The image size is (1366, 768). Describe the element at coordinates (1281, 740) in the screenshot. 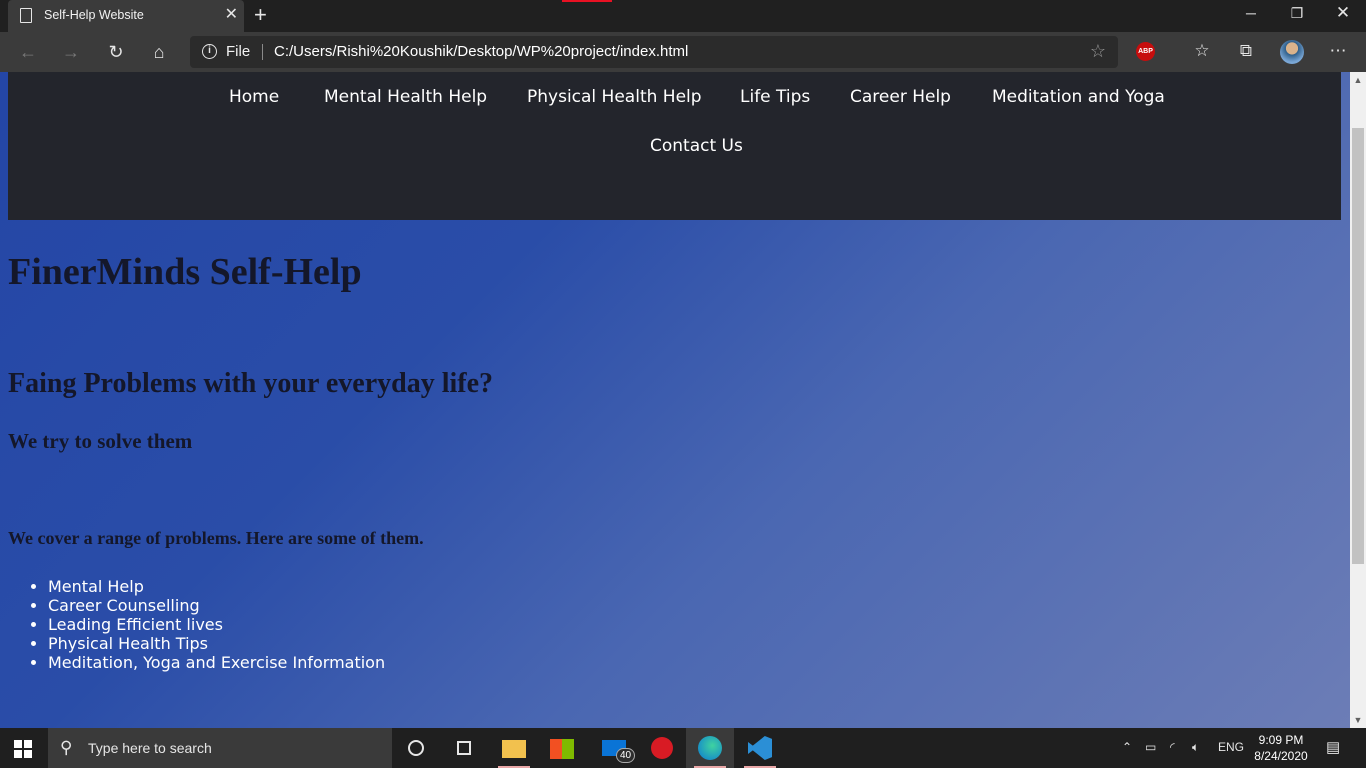

I see `clock-time: 9:09 PM` at that location.